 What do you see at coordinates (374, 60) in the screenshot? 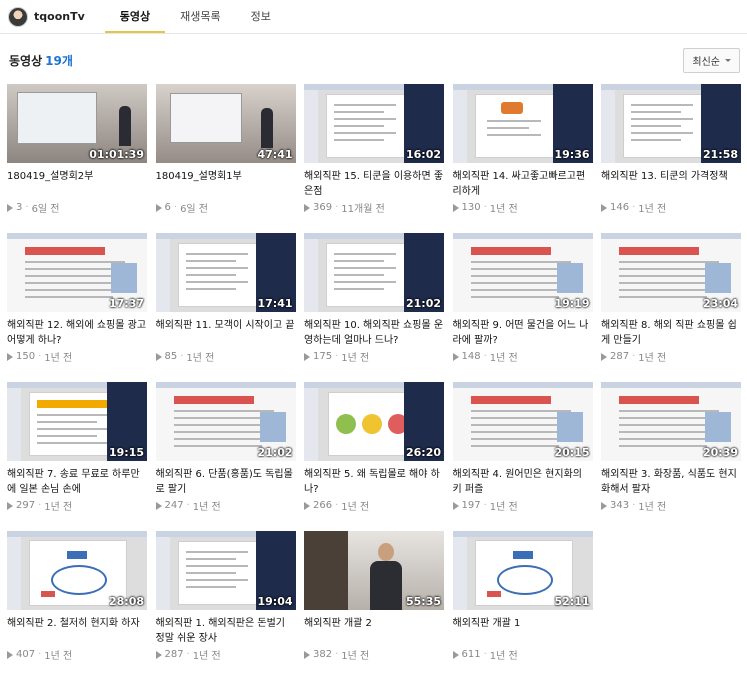
I see `video-list-header: 동영상 19개 최신순` at bounding box center [374, 60].